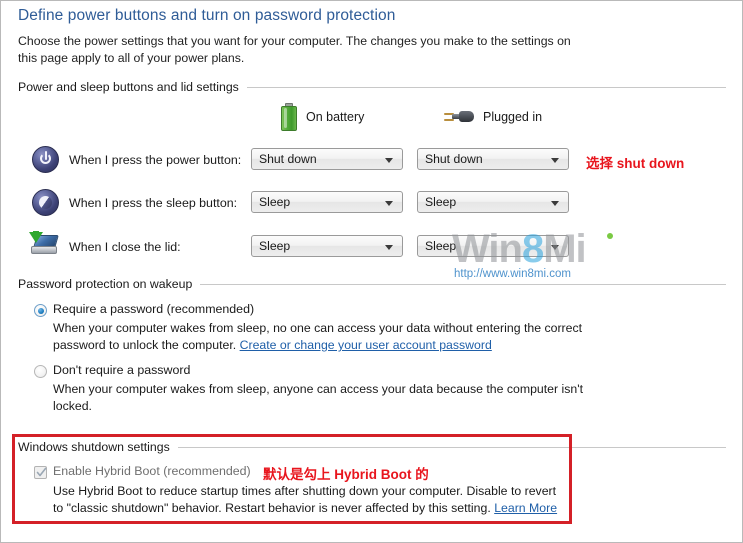  What do you see at coordinates (513, 117) in the screenshot?
I see `column-header-plugged-in-label: Plugged in` at bounding box center [513, 117].